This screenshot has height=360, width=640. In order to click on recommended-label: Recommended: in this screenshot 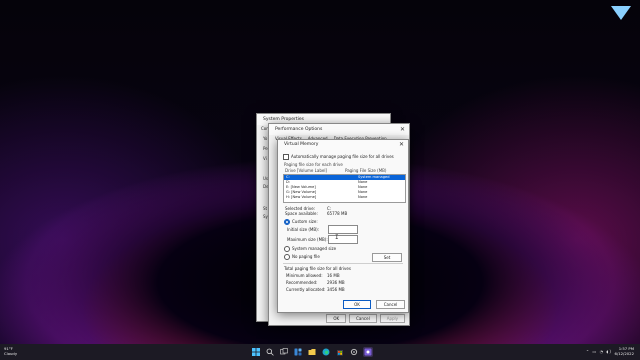, I will do `click(302, 282)`.